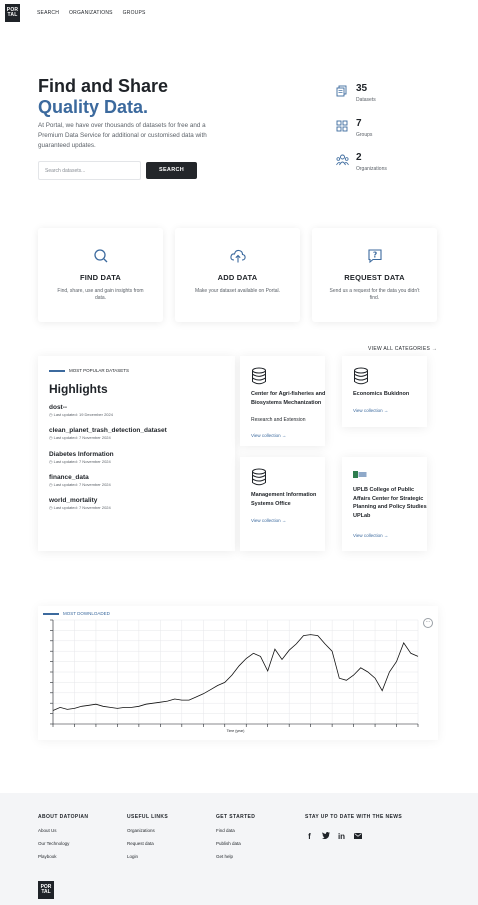  I want to click on footer-link: Playbook, so click(63, 856).